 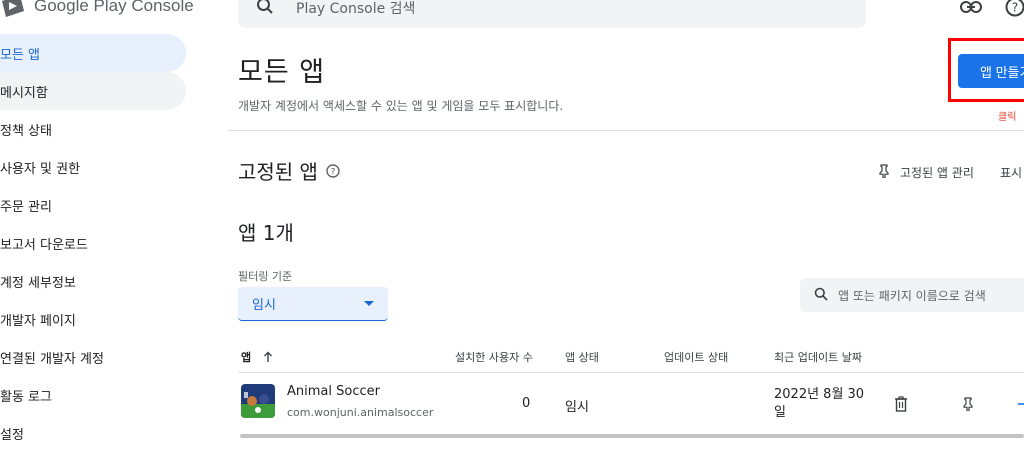 What do you see at coordinates (577, 407) in the screenshot?
I see `app-status-value: 임시` at bounding box center [577, 407].